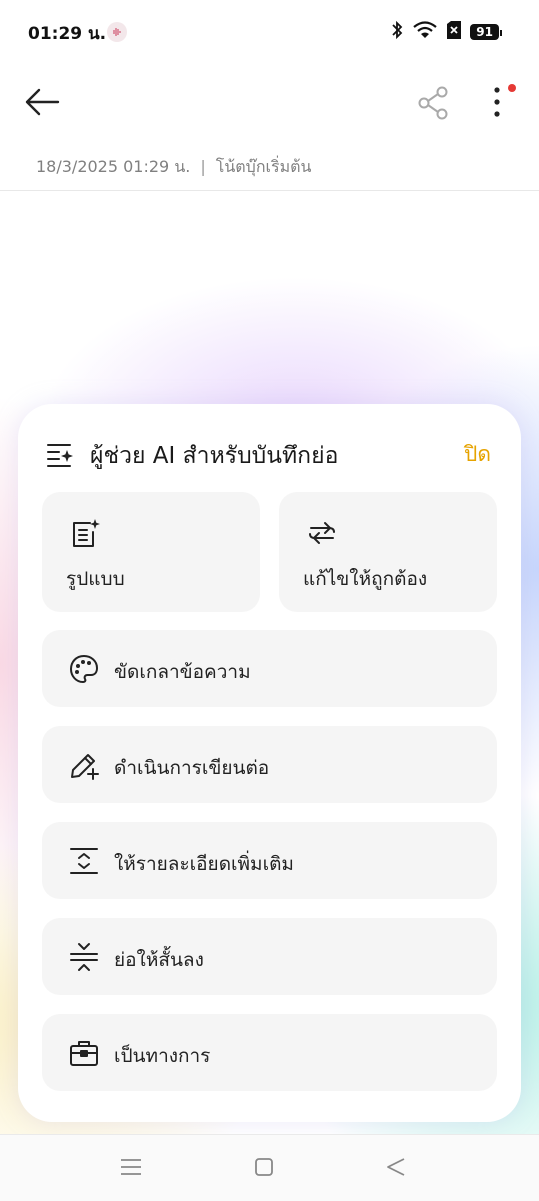  What do you see at coordinates (83, 668) in the screenshot?
I see `palette-icon` at bounding box center [83, 668].